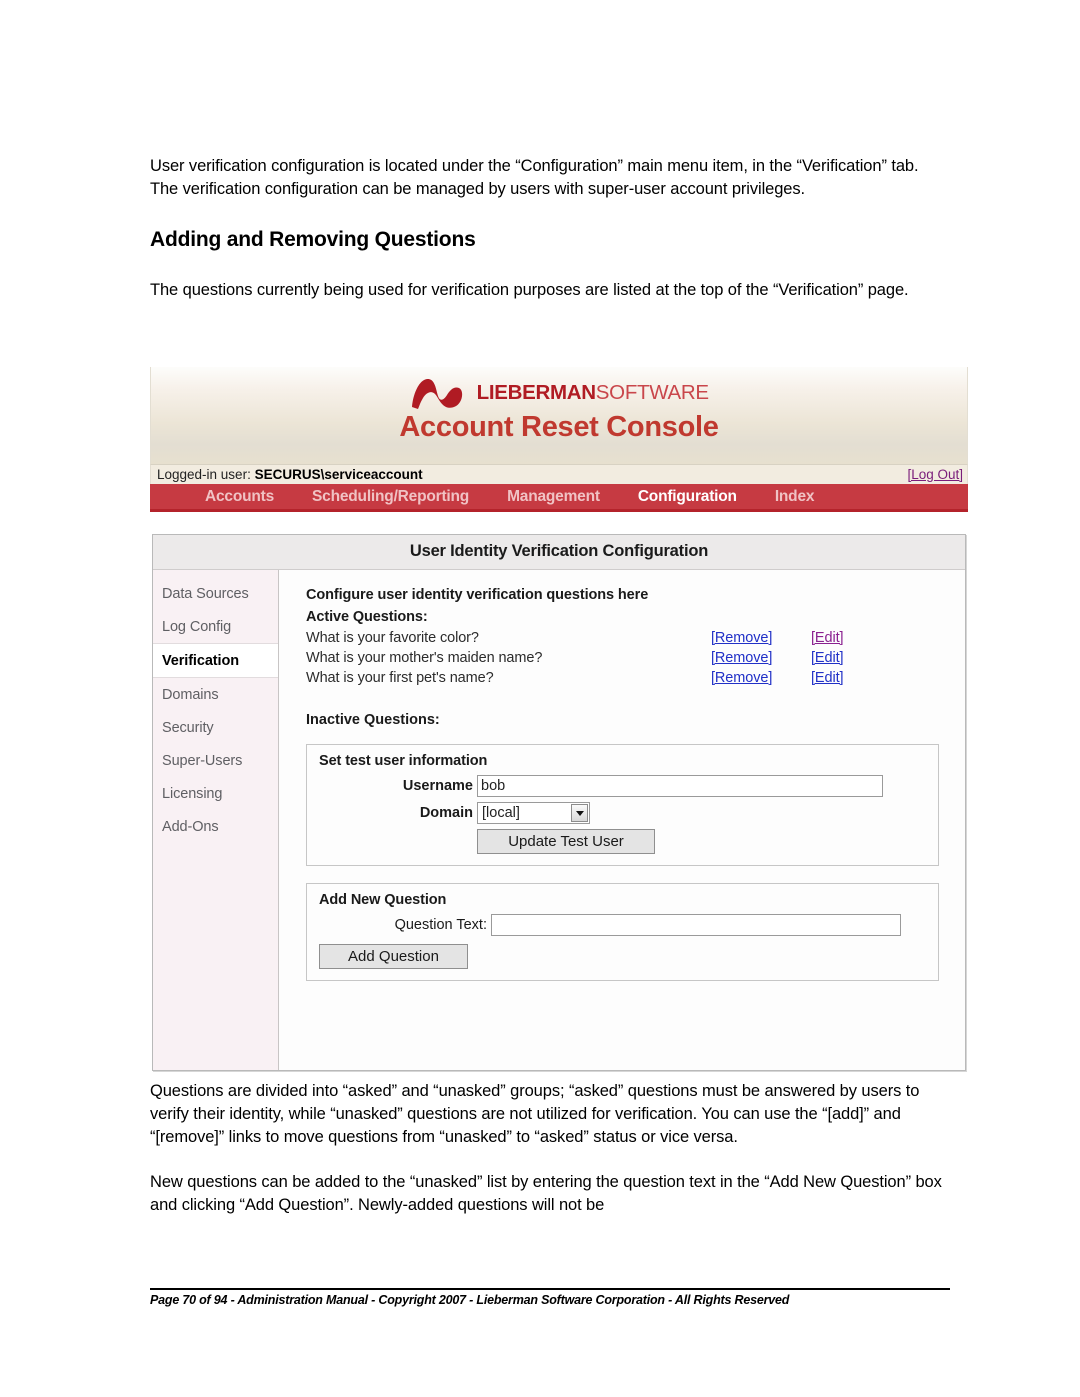 The width and height of the screenshot is (1080, 1397). I want to click on question-text-field-row: Question Text:, so click(623, 925).